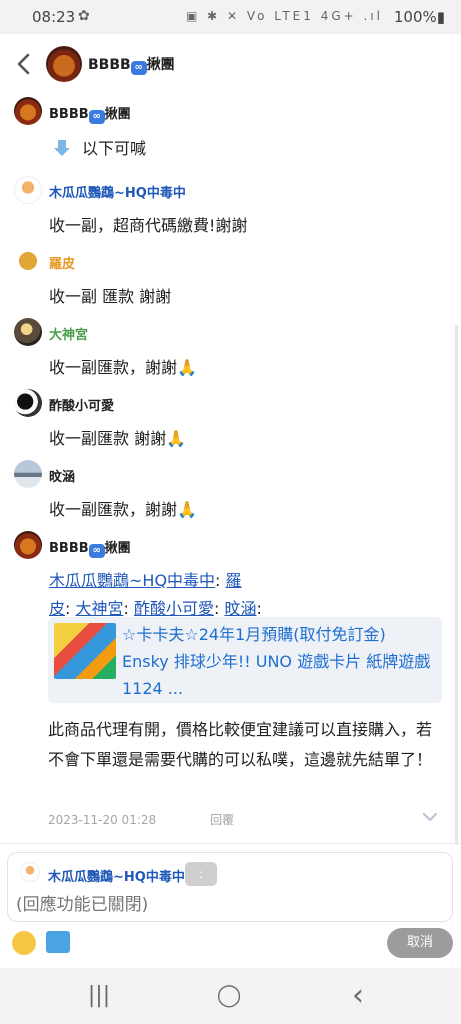 This screenshot has height=1024, width=461. Describe the element at coordinates (24, 943) in the screenshot. I see `emoji-icon` at that location.